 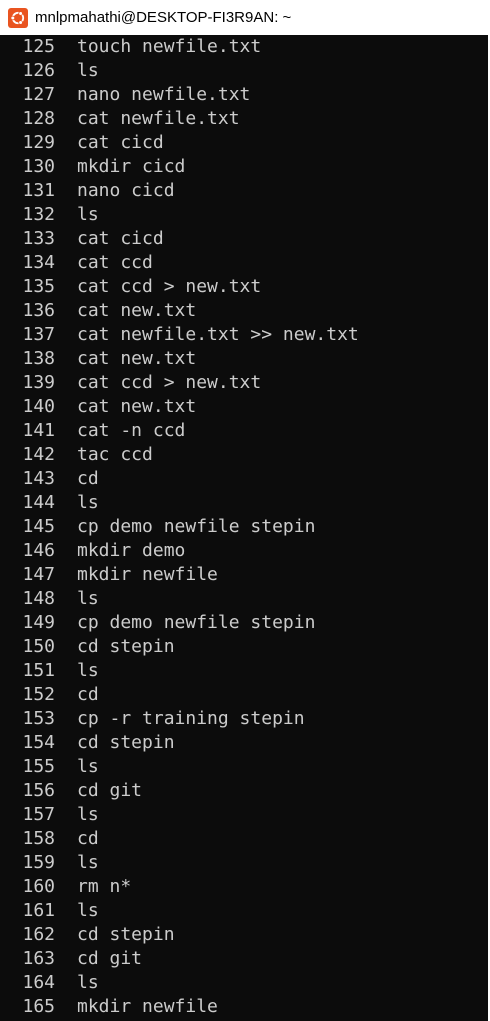 What do you see at coordinates (38, 286) in the screenshot?
I see `history-number: 135` at bounding box center [38, 286].